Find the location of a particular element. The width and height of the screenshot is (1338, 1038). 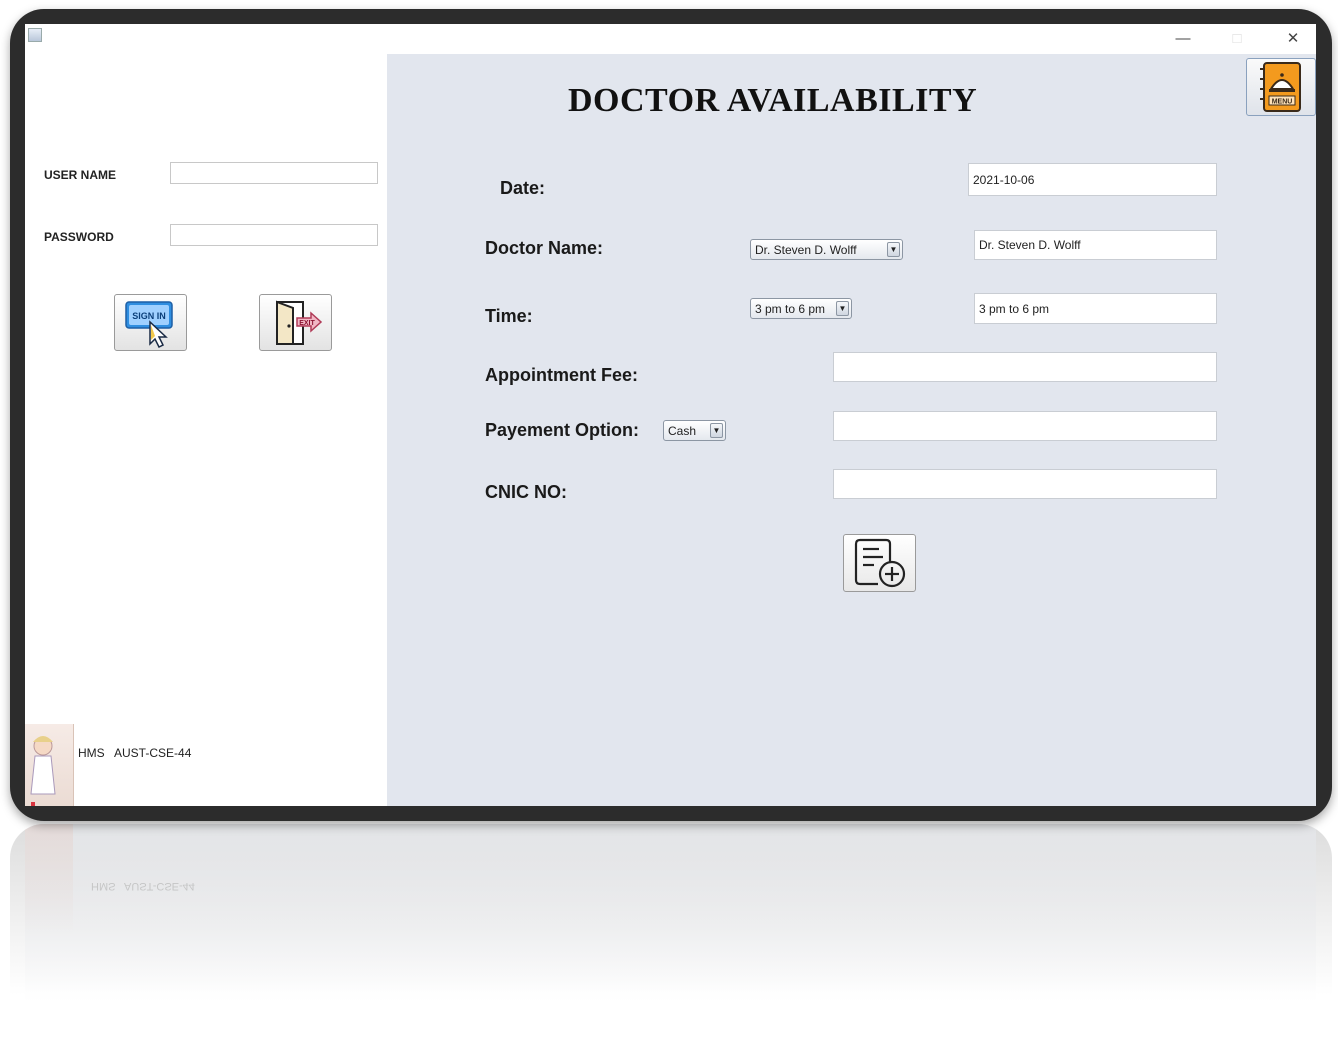

nurse-logo-image is located at coordinates (49, 765).